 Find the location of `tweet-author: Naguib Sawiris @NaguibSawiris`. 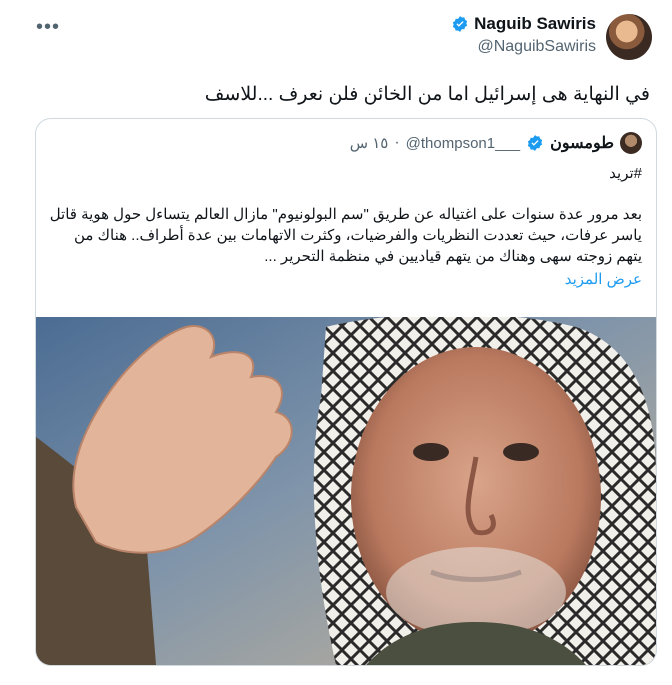

tweet-author: Naguib Sawiris @NaguibSawiris is located at coordinates (551, 37).